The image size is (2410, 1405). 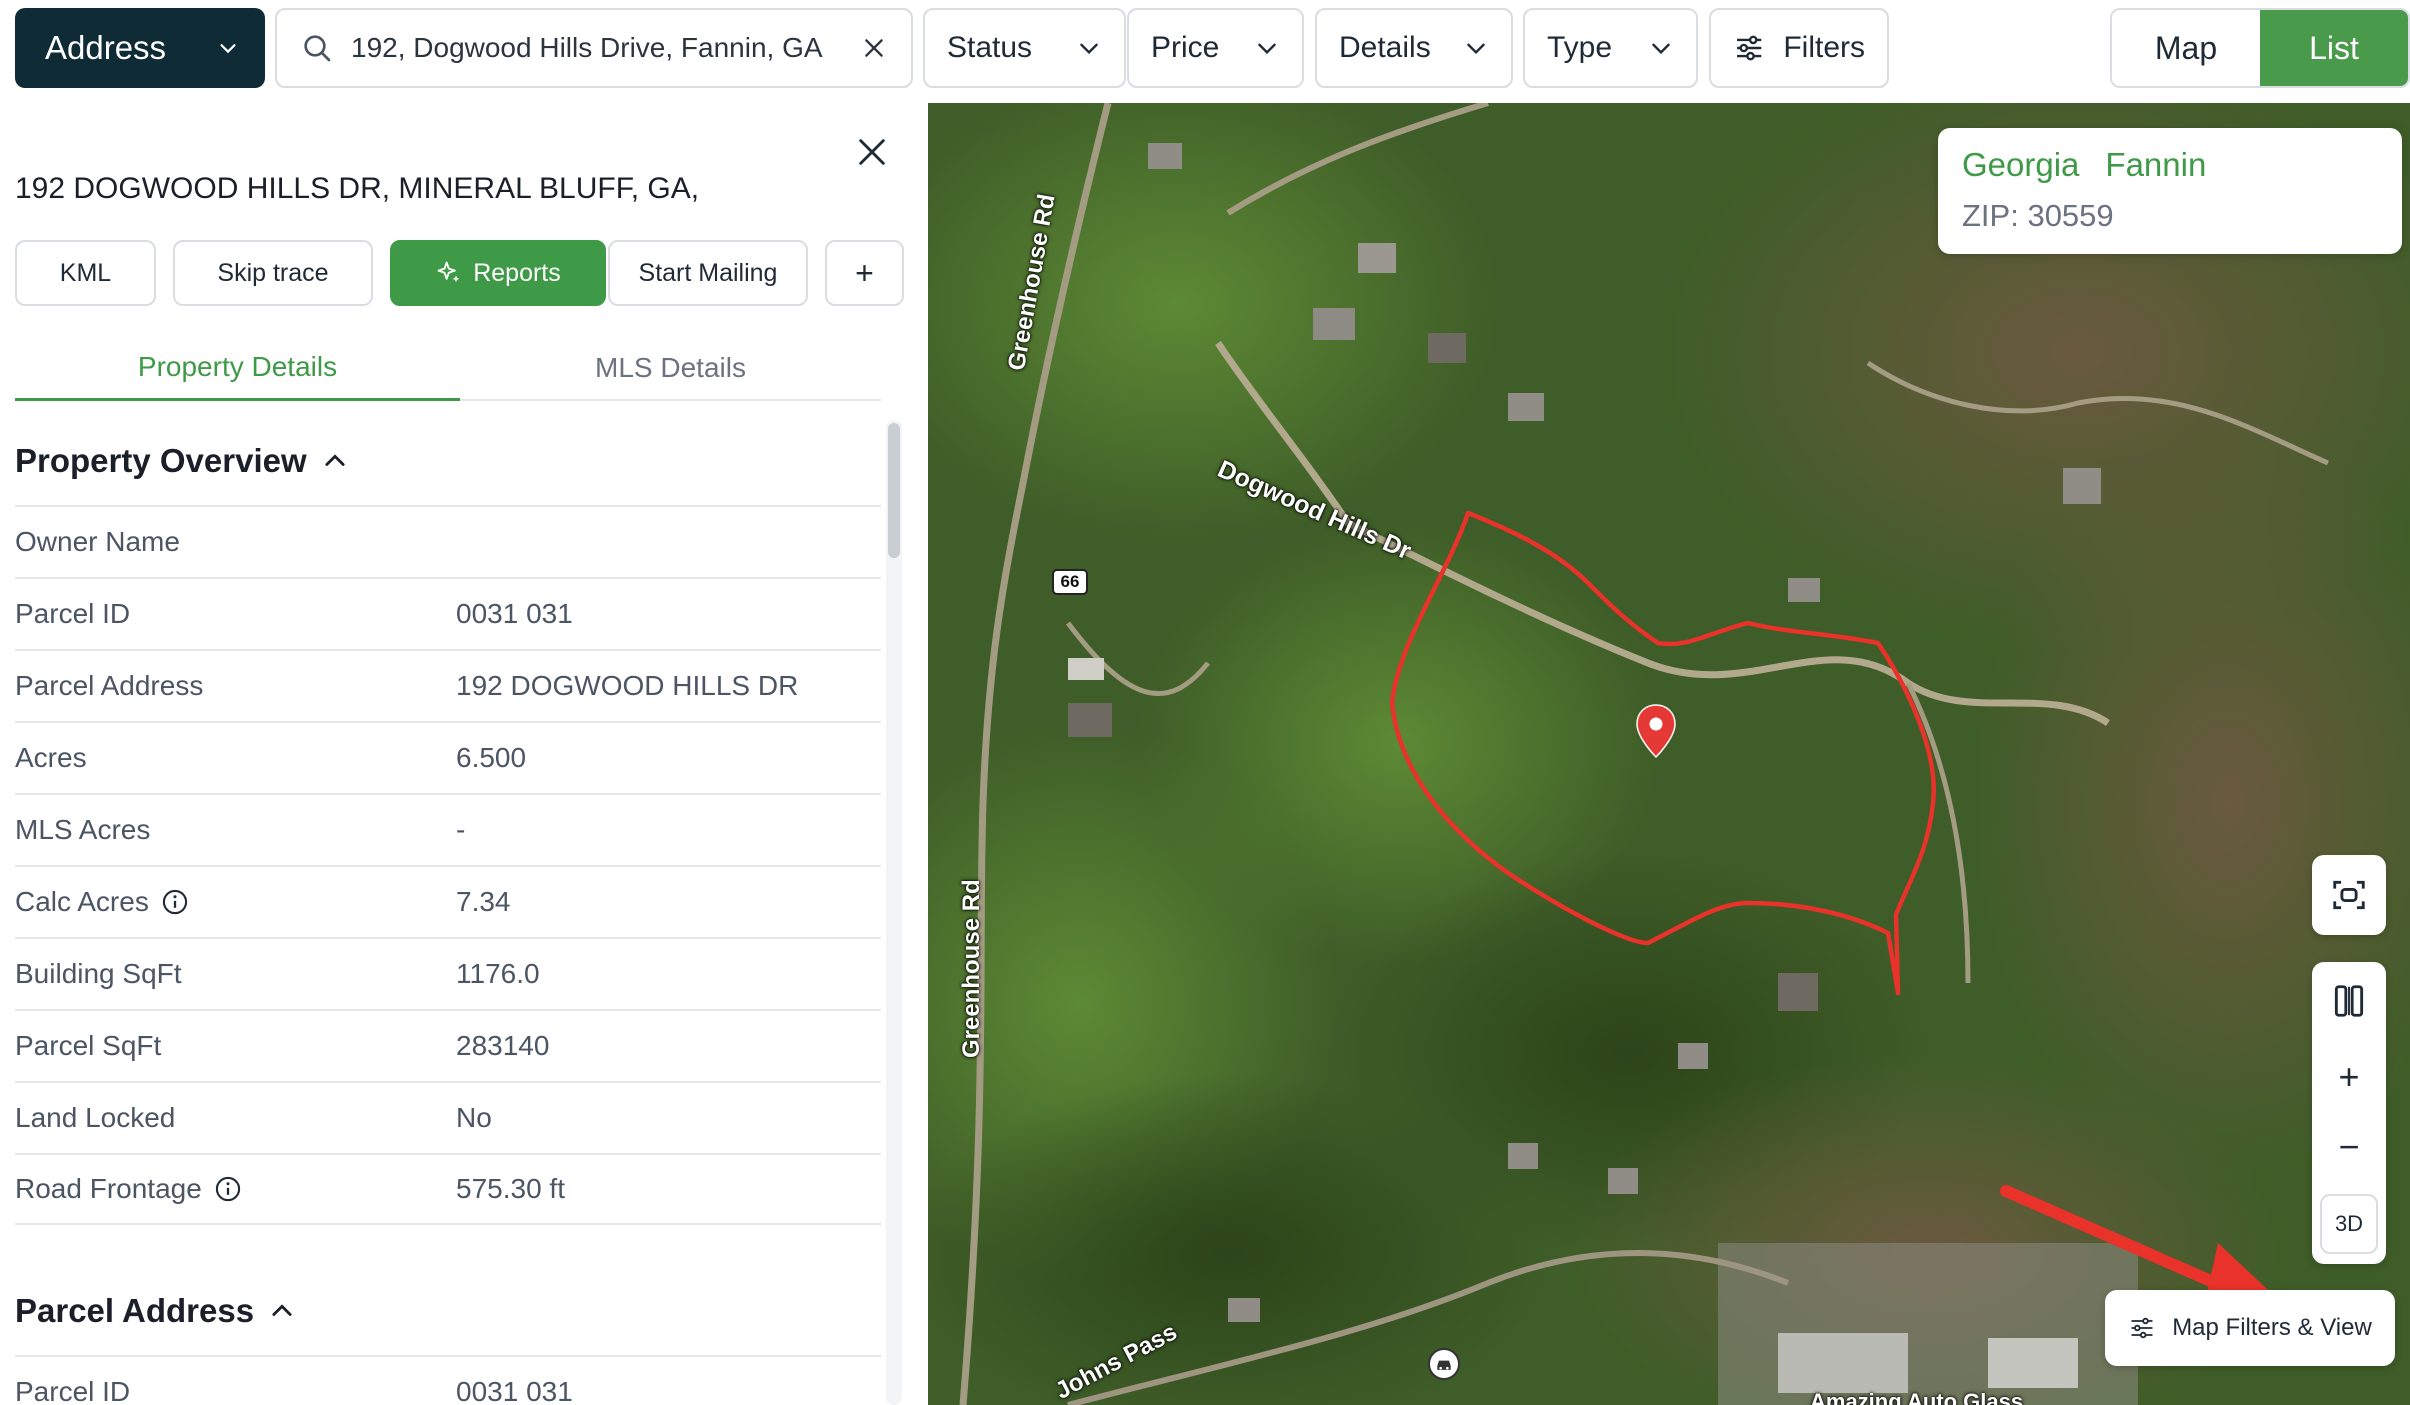 I want to click on price-filter-label: Price, so click(x=1185, y=47).